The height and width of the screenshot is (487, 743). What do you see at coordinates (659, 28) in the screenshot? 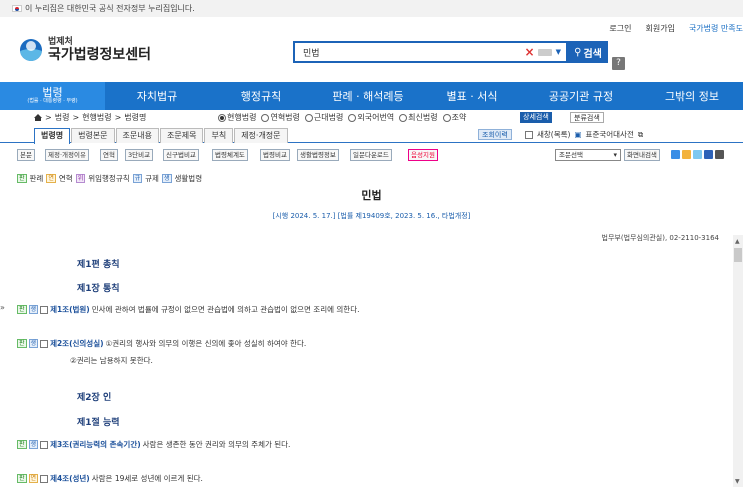
I see `signup-link: 회원가입` at bounding box center [659, 28].